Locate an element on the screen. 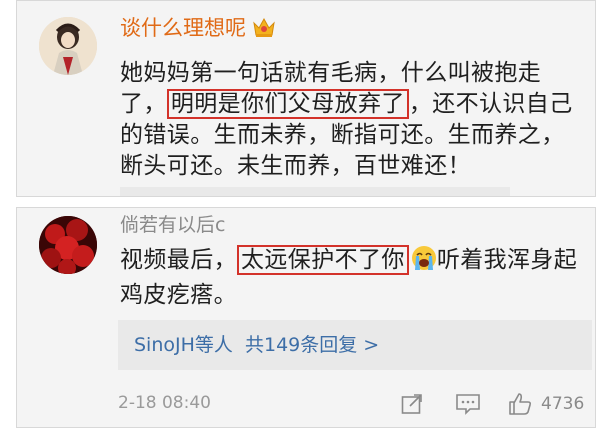 The width and height of the screenshot is (611, 428). crown-icon is located at coordinates (264, 30).